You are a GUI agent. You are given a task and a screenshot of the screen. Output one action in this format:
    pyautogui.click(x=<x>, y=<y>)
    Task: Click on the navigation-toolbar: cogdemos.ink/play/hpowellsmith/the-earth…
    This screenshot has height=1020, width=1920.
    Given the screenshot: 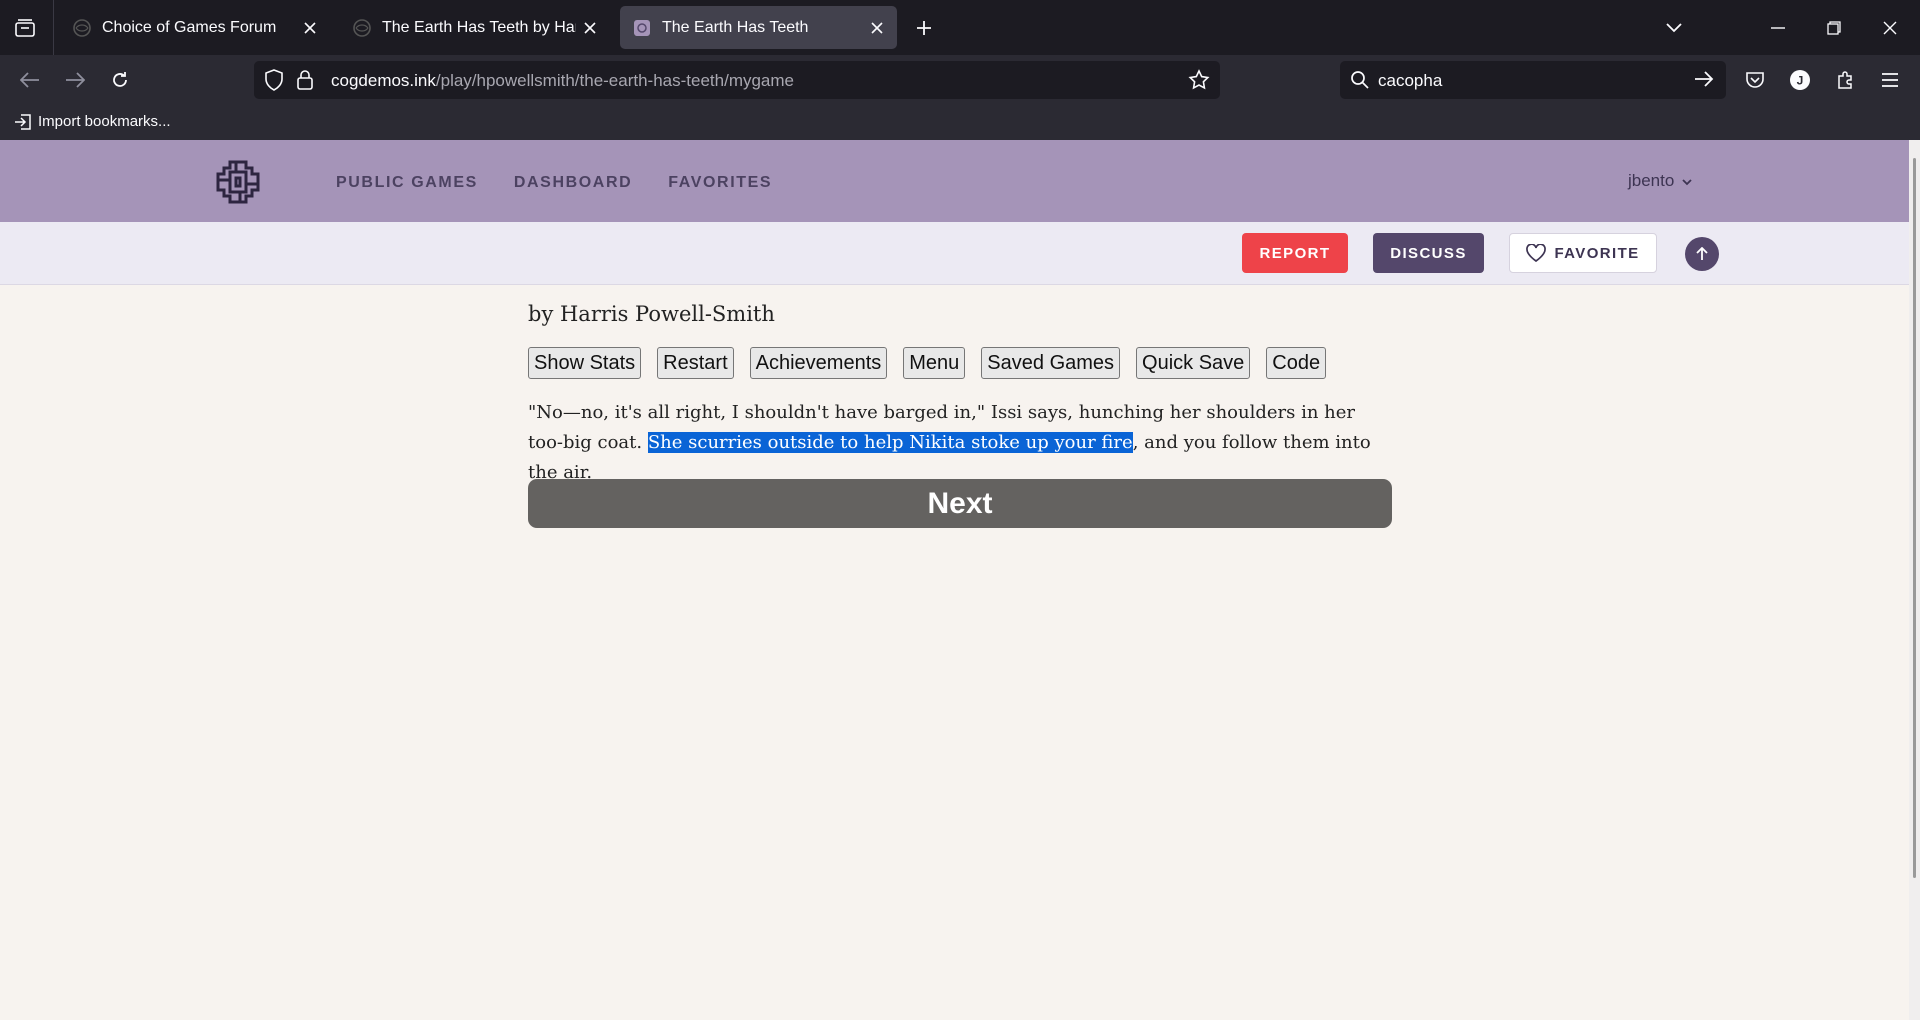 What is the action you would take?
    pyautogui.click(x=960, y=80)
    